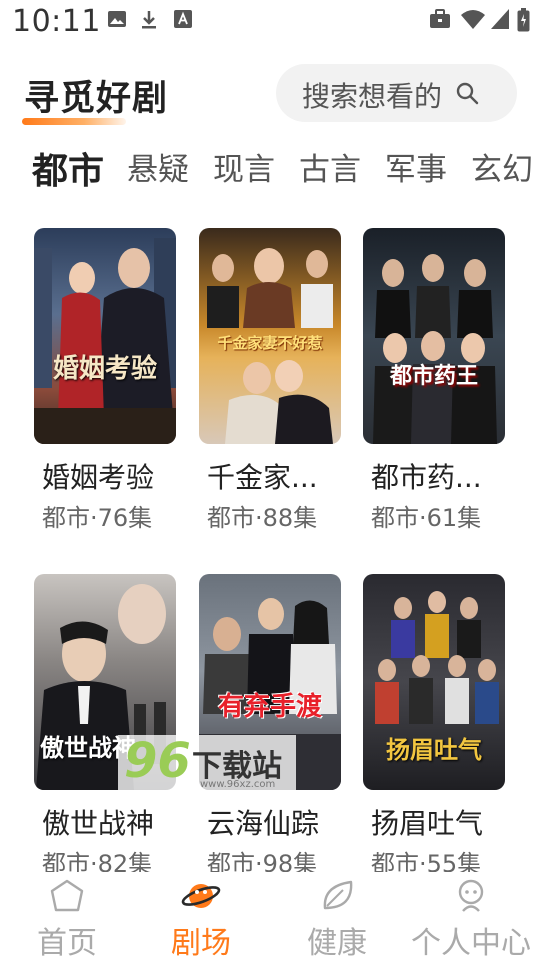 The height and width of the screenshot is (960, 540). Describe the element at coordinates (270, 22) in the screenshot. I see `status-bar: 10:11` at that location.